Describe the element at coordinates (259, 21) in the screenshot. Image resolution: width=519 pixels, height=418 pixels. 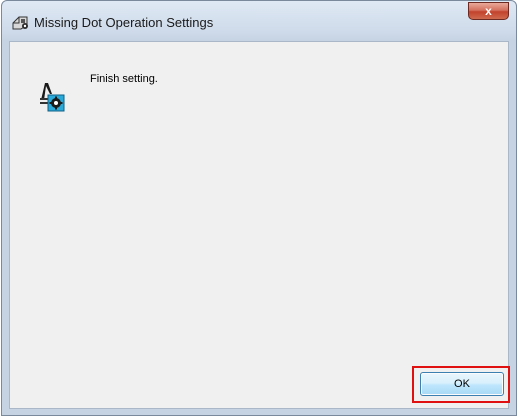
I see `title-bar: Missing Dot Operation Settings x` at that location.